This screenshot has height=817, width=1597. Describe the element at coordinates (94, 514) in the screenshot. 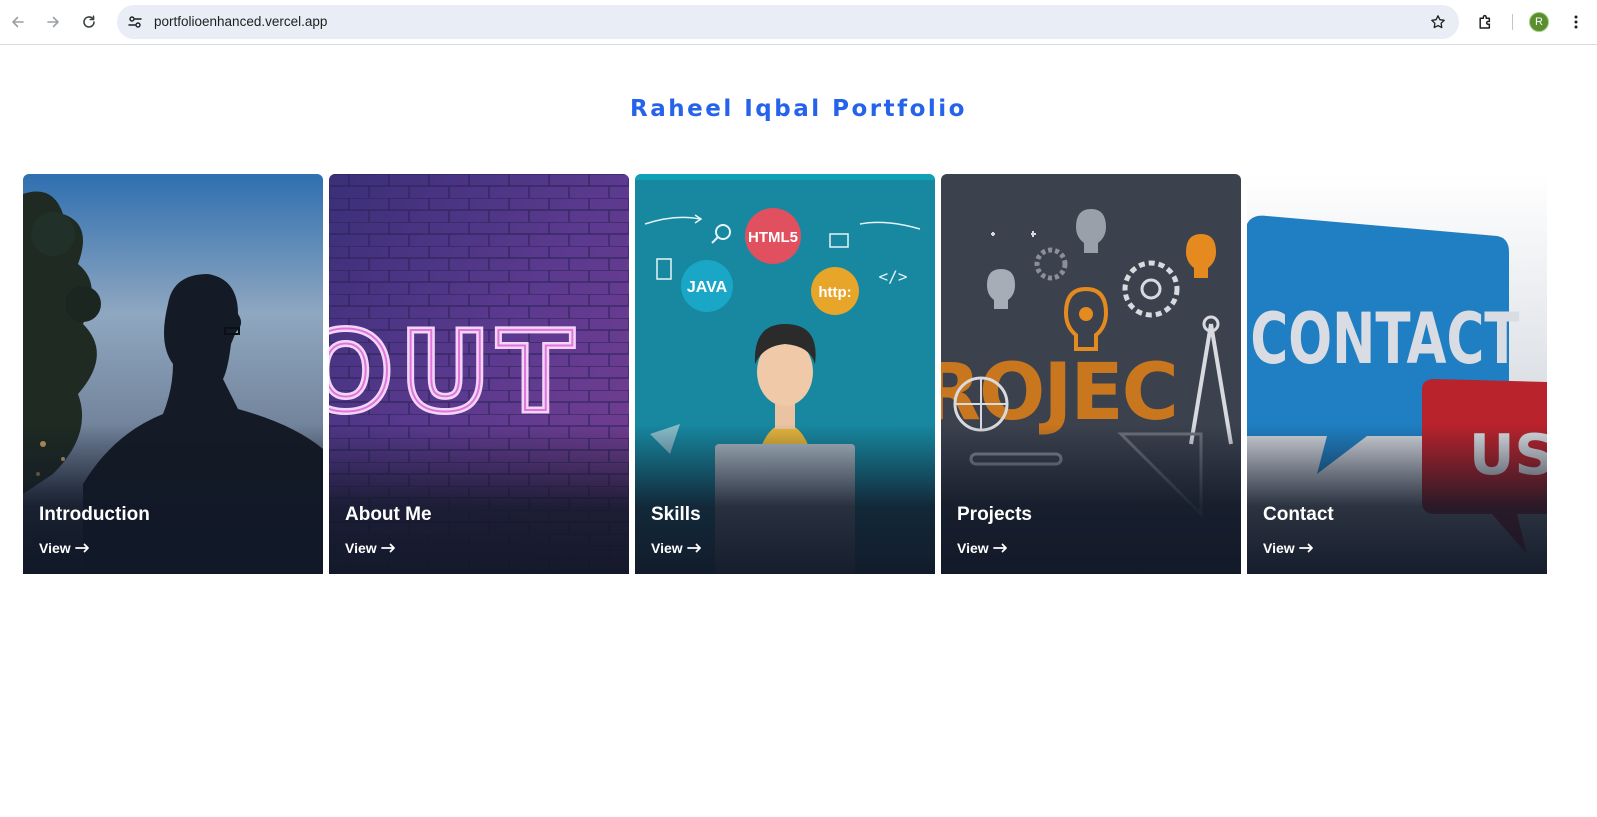

I see `card-title: Introduction` at that location.